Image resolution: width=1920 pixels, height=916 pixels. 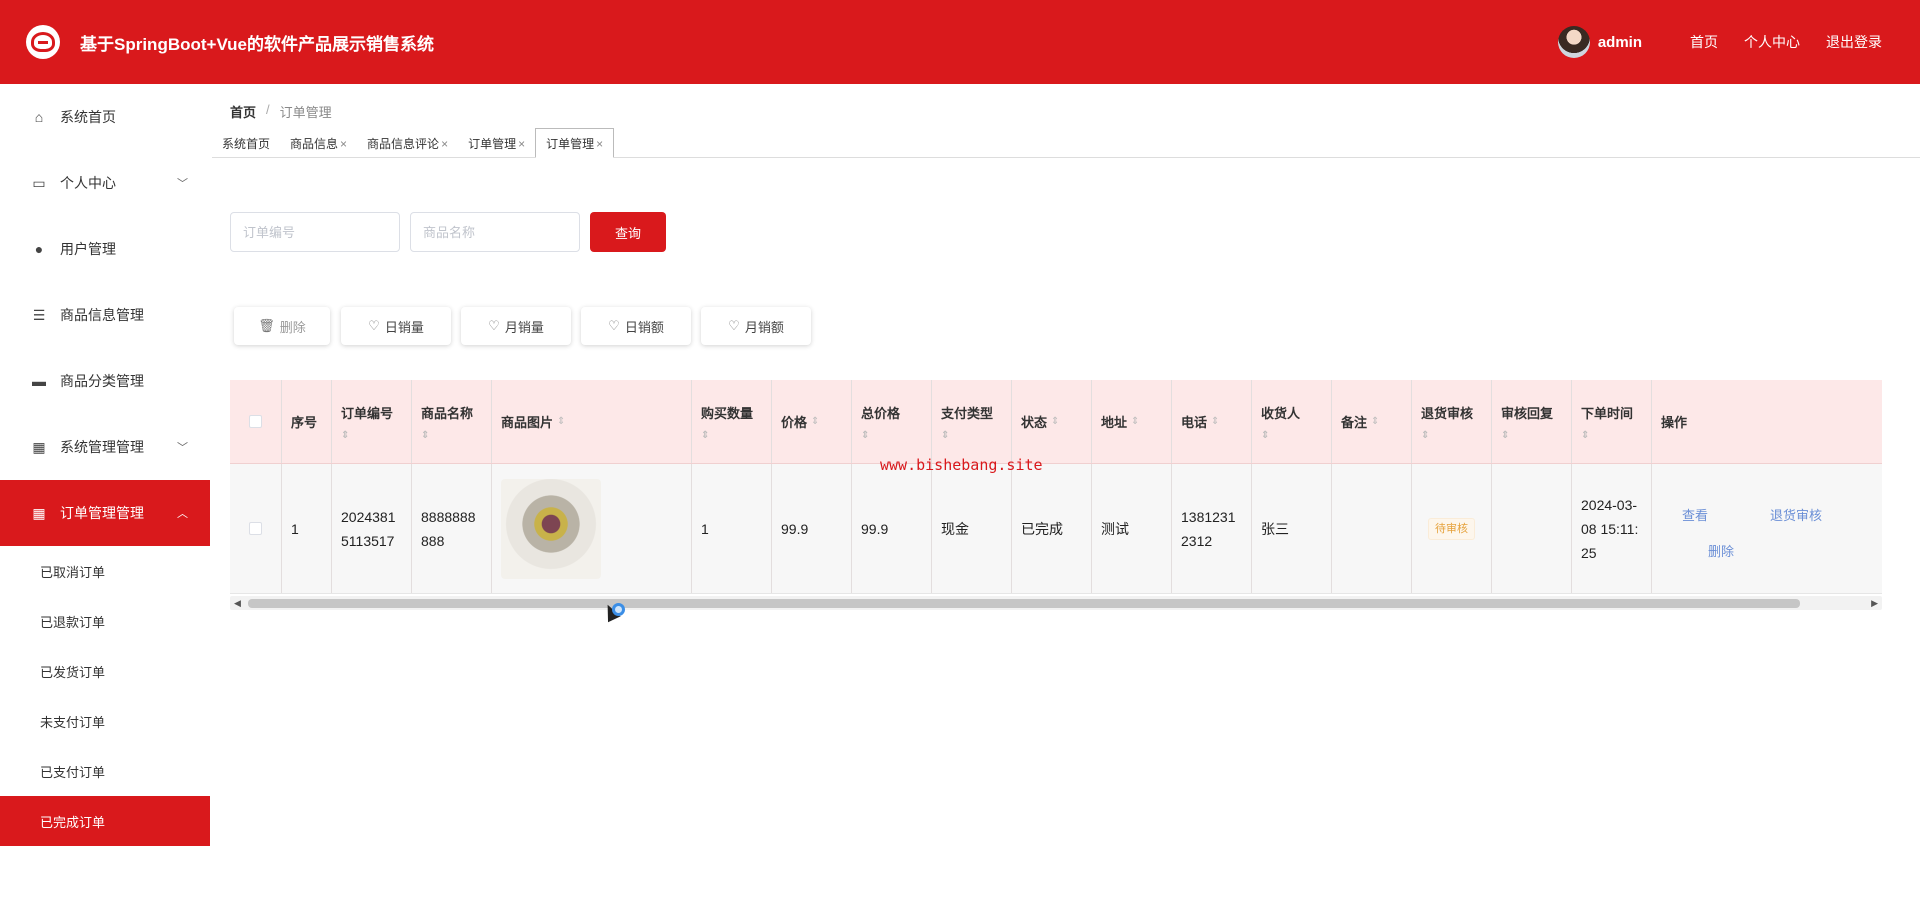 I want to click on row-checkbox, so click(x=255, y=528).